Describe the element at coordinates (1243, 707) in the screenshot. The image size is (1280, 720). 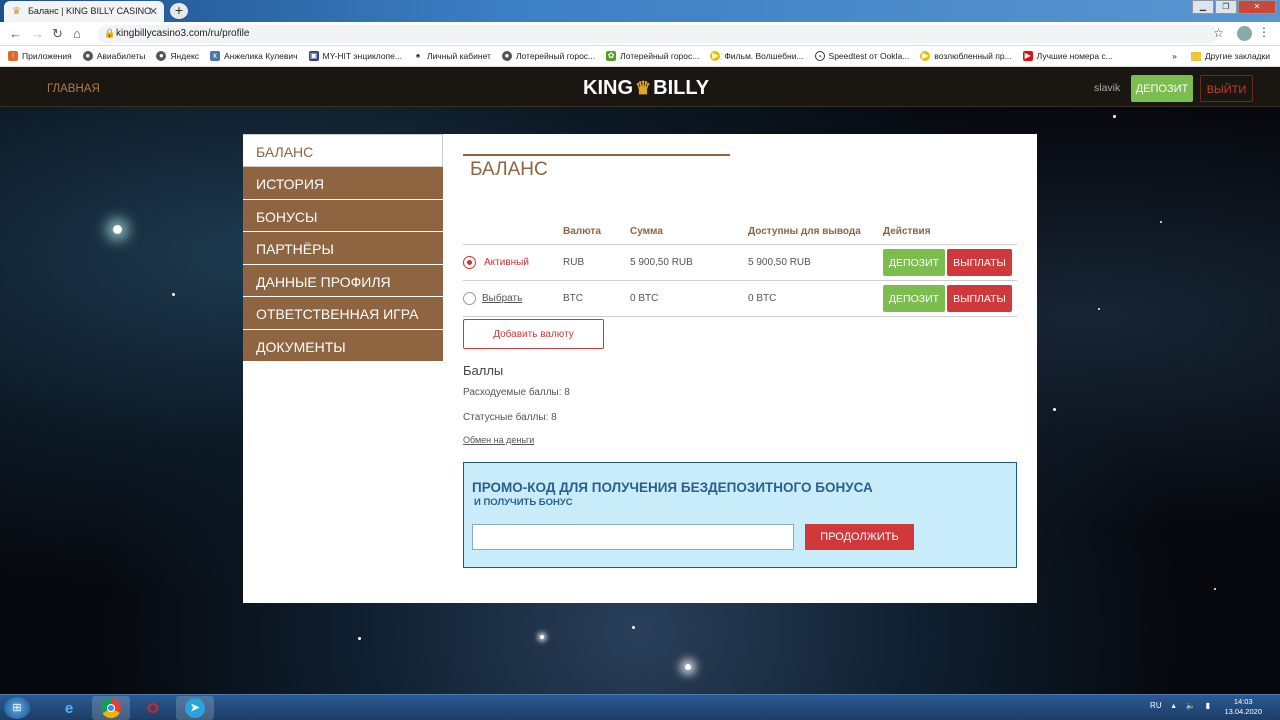
I see `clock: 14:03 13.04.2020` at that location.